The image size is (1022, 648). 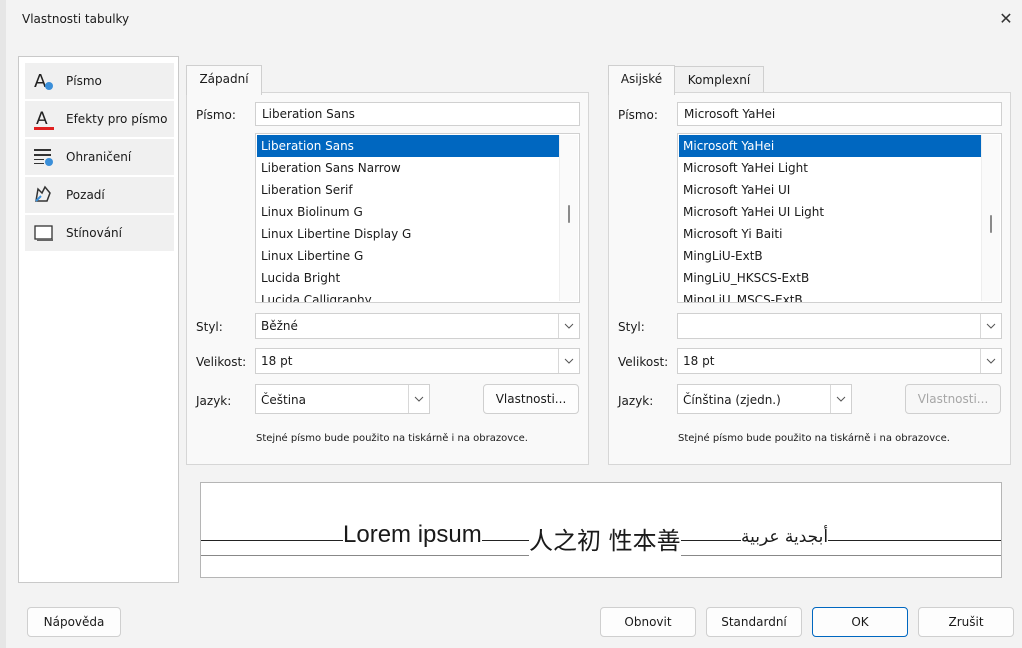 What do you see at coordinates (631, 327) in the screenshot?
I see `asian-style-label: Styl:` at bounding box center [631, 327].